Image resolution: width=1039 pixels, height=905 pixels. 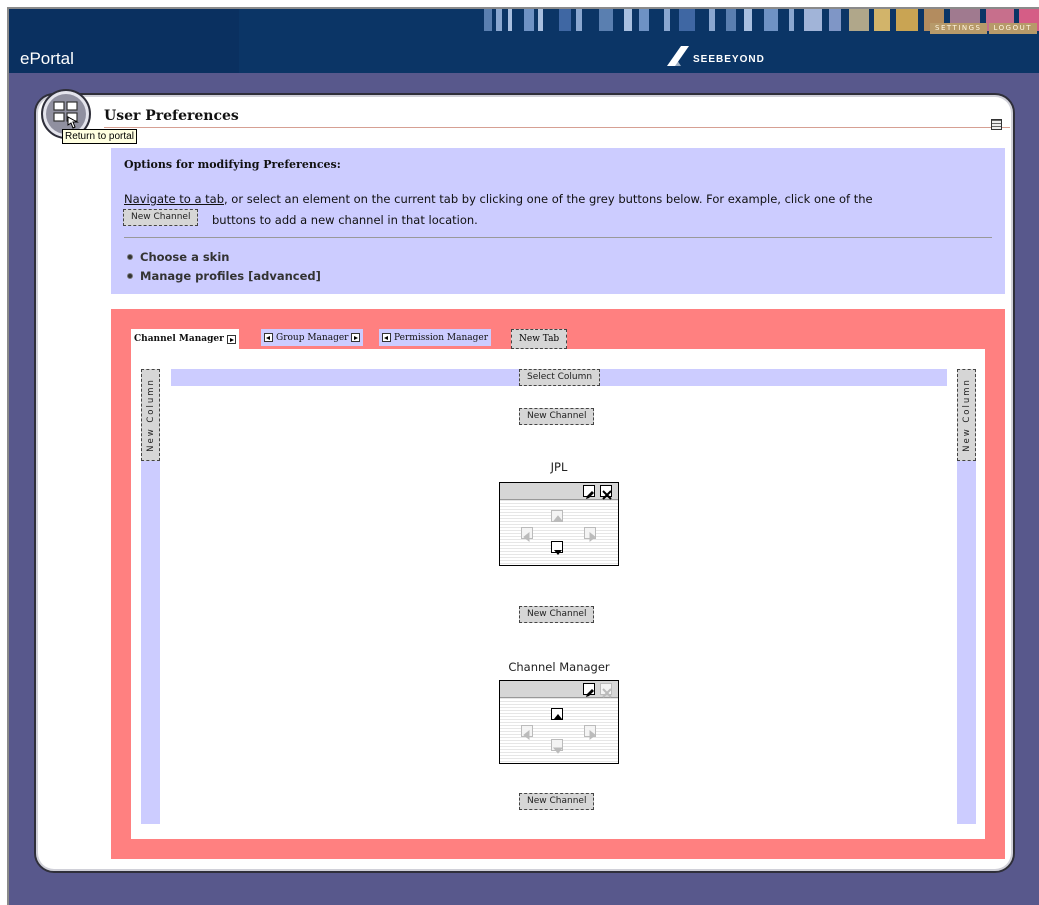 What do you see at coordinates (524, 41) in the screenshot?
I see `portal-header: ePortal SETTINGS LOGOUT SEEBEYOND` at bounding box center [524, 41].